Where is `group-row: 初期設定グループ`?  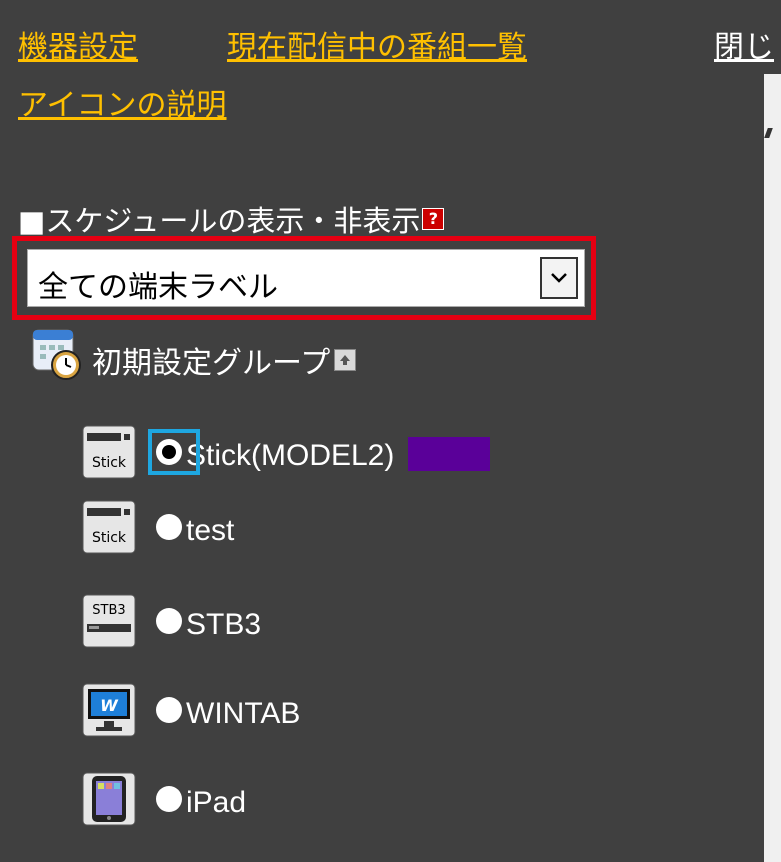
group-row: 初期設定グループ is located at coordinates (194, 355).